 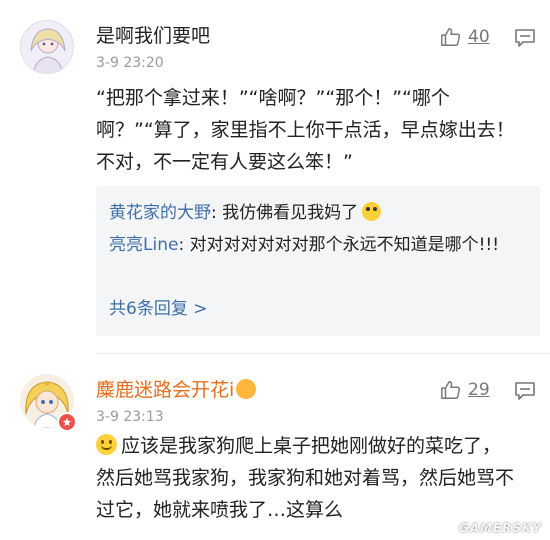 I want to click on like-button: 40, so click(x=465, y=37).